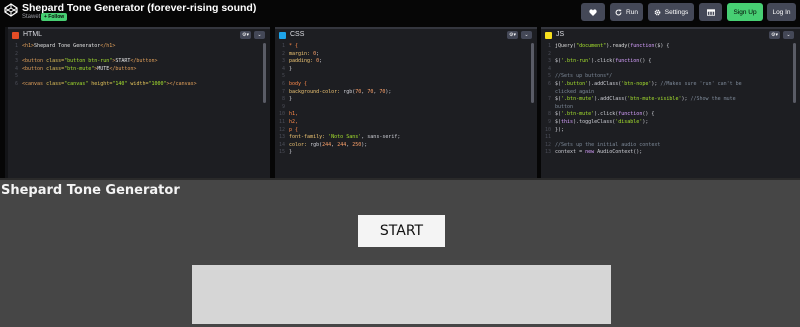 The width and height of the screenshot is (800, 327). Describe the element at coordinates (794, 73) in the screenshot. I see `js-scrollbar` at that location.